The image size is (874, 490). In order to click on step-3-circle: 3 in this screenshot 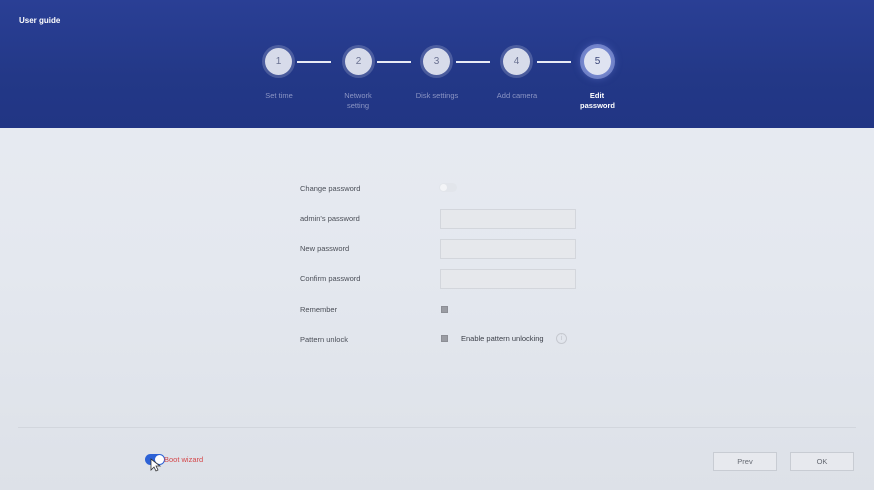, I will do `click(436, 61)`.